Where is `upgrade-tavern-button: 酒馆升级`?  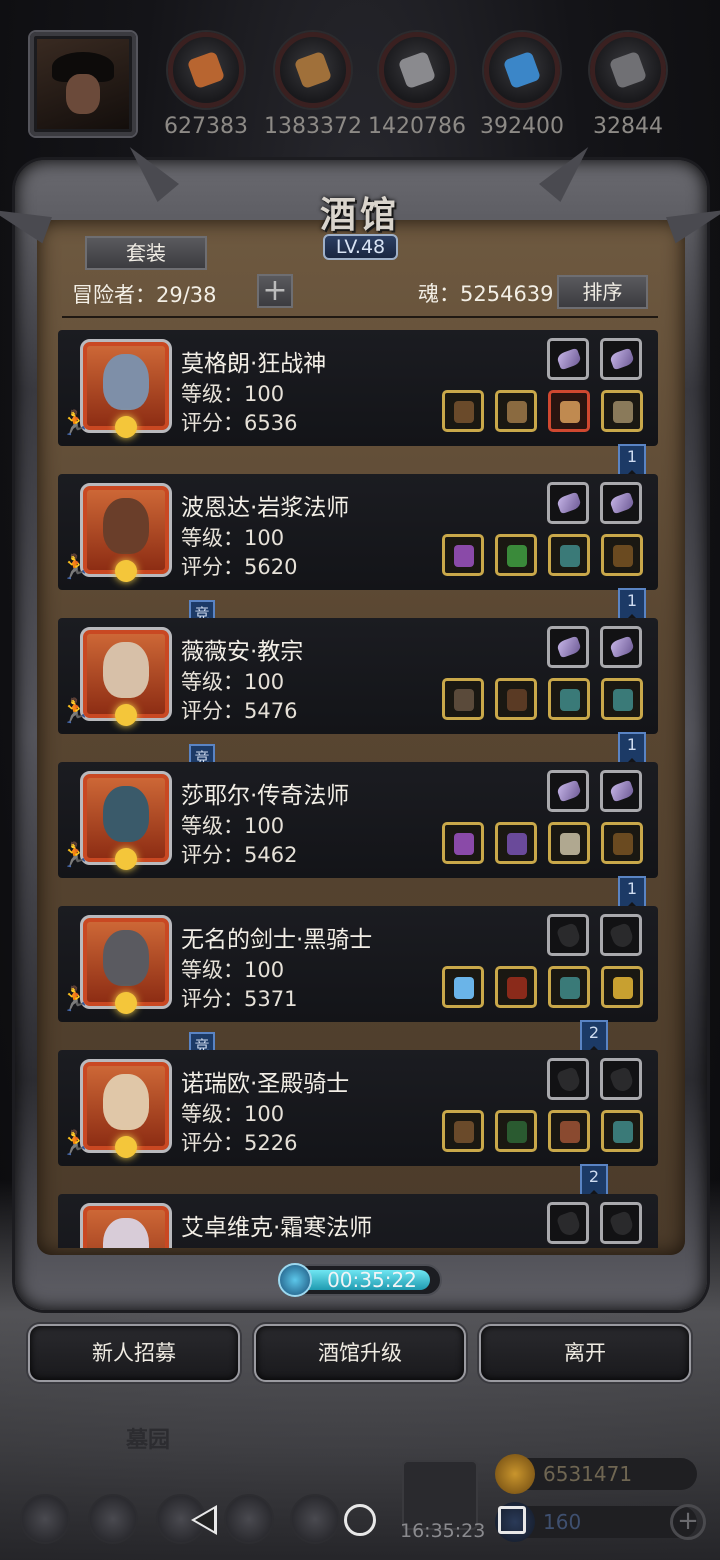 upgrade-tavern-button: 酒馆升级 is located at coordinates (360, 1353).